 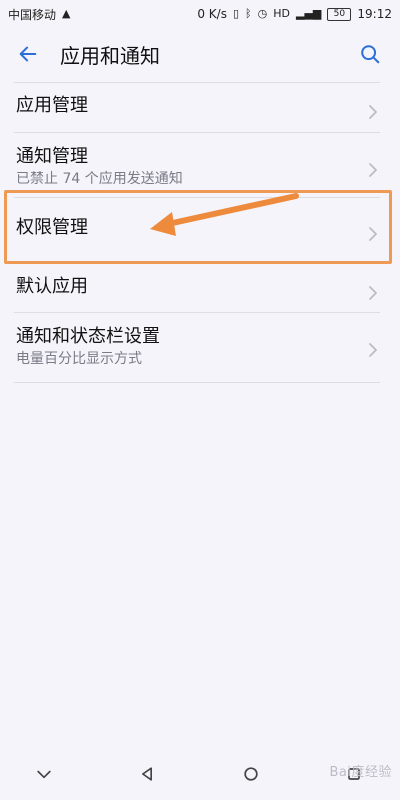 I want to click on carrier-label: 中国移动, so click(x=32, y=14).